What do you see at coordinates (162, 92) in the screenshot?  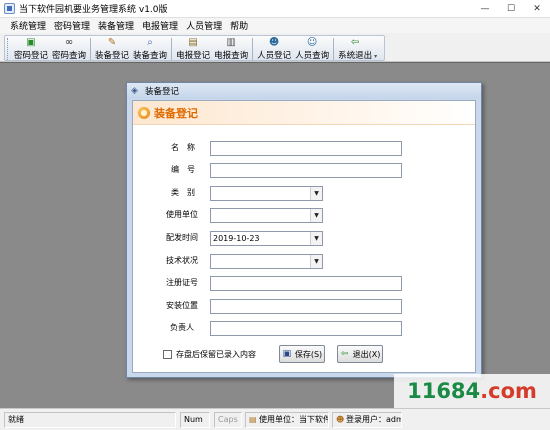 I see `dialog-title: 装备登记` at bounding box center [162, 92].